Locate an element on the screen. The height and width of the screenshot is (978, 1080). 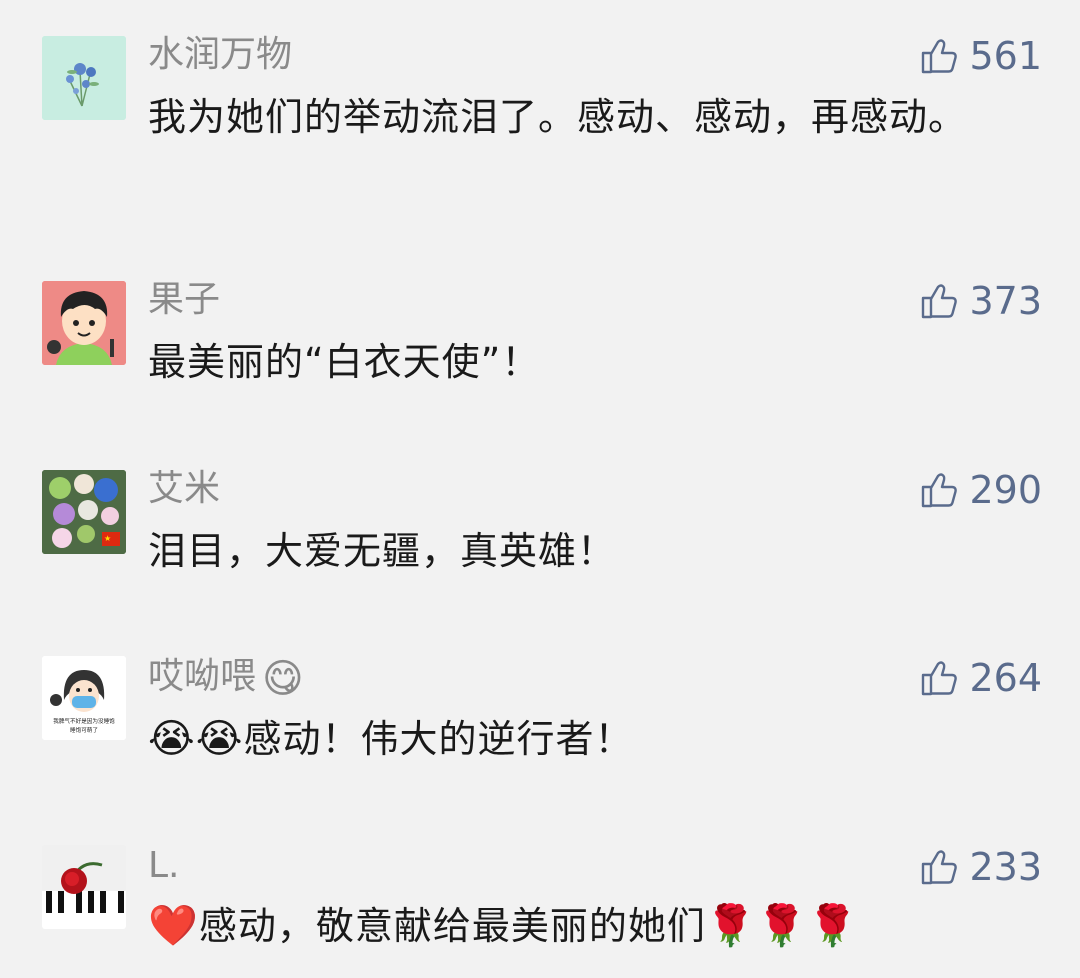
blue-flower-icon is located at coordinates (84, 78).